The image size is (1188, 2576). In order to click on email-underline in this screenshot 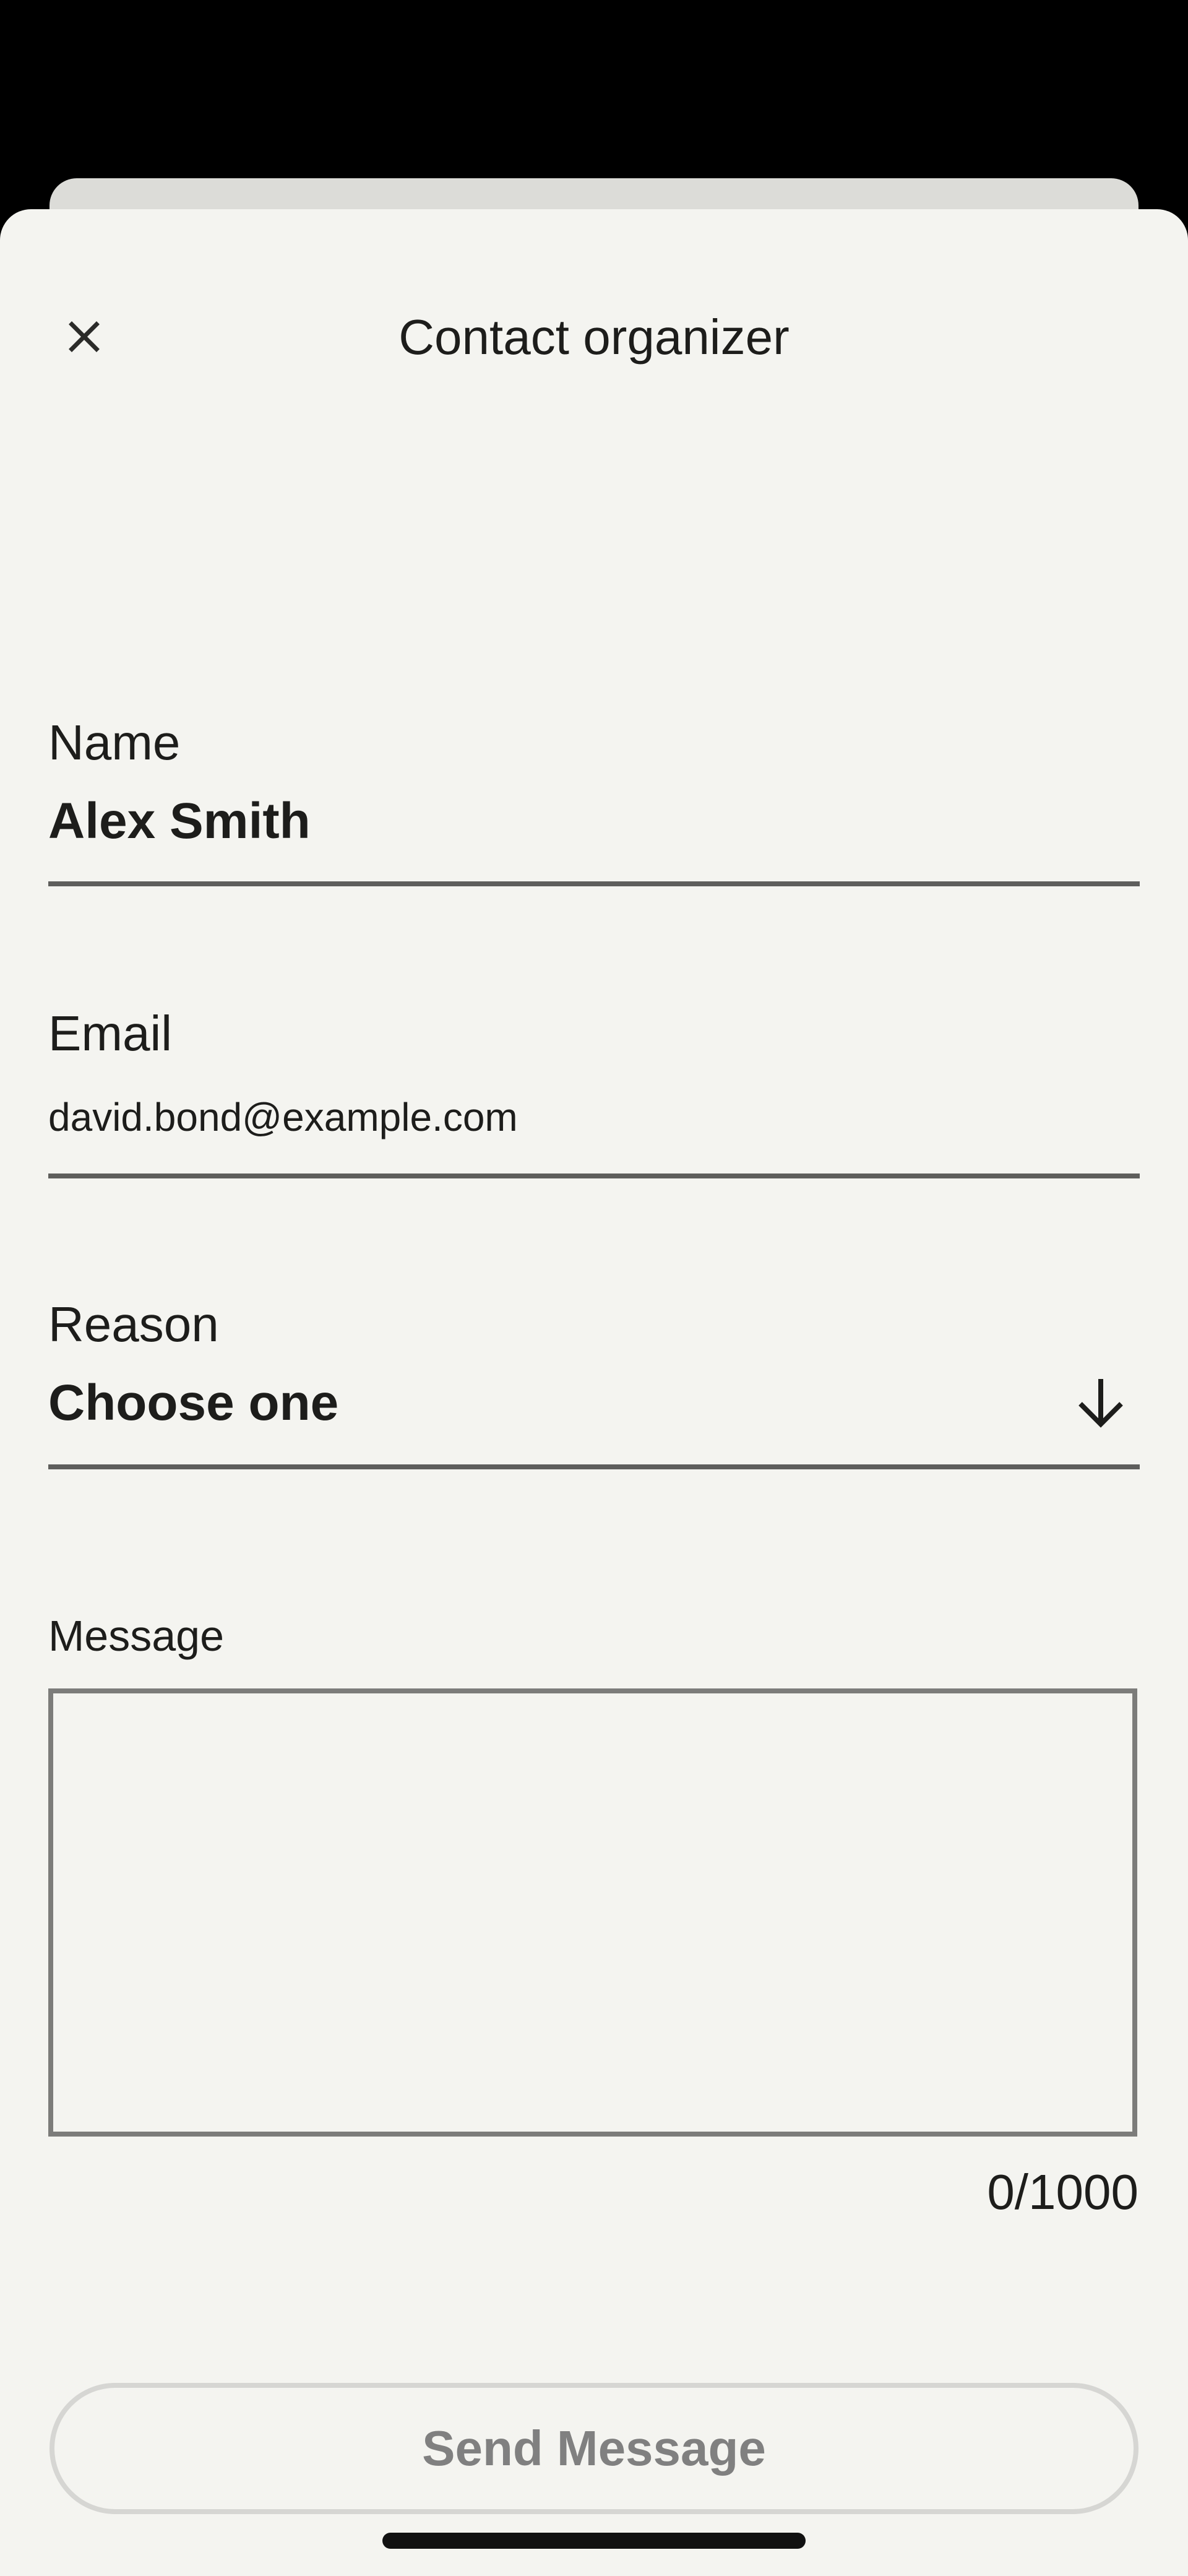, I will do `click(594, 1175)`.